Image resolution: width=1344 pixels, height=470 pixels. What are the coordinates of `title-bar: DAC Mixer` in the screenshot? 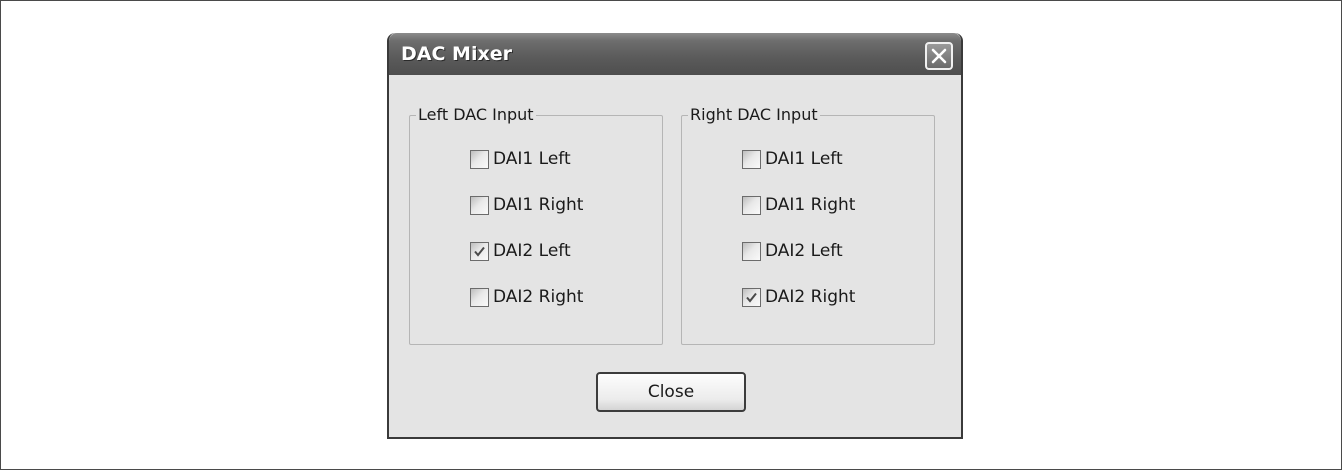 It's located at (675, 54).